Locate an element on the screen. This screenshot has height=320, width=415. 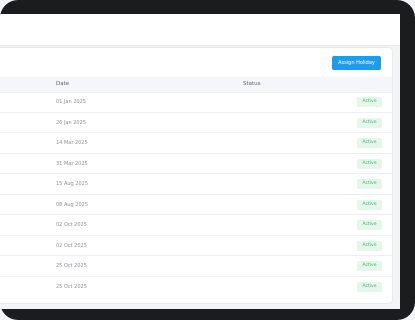
table-row: 15 Aug 2025 Active is located at coordinates (196, 184).